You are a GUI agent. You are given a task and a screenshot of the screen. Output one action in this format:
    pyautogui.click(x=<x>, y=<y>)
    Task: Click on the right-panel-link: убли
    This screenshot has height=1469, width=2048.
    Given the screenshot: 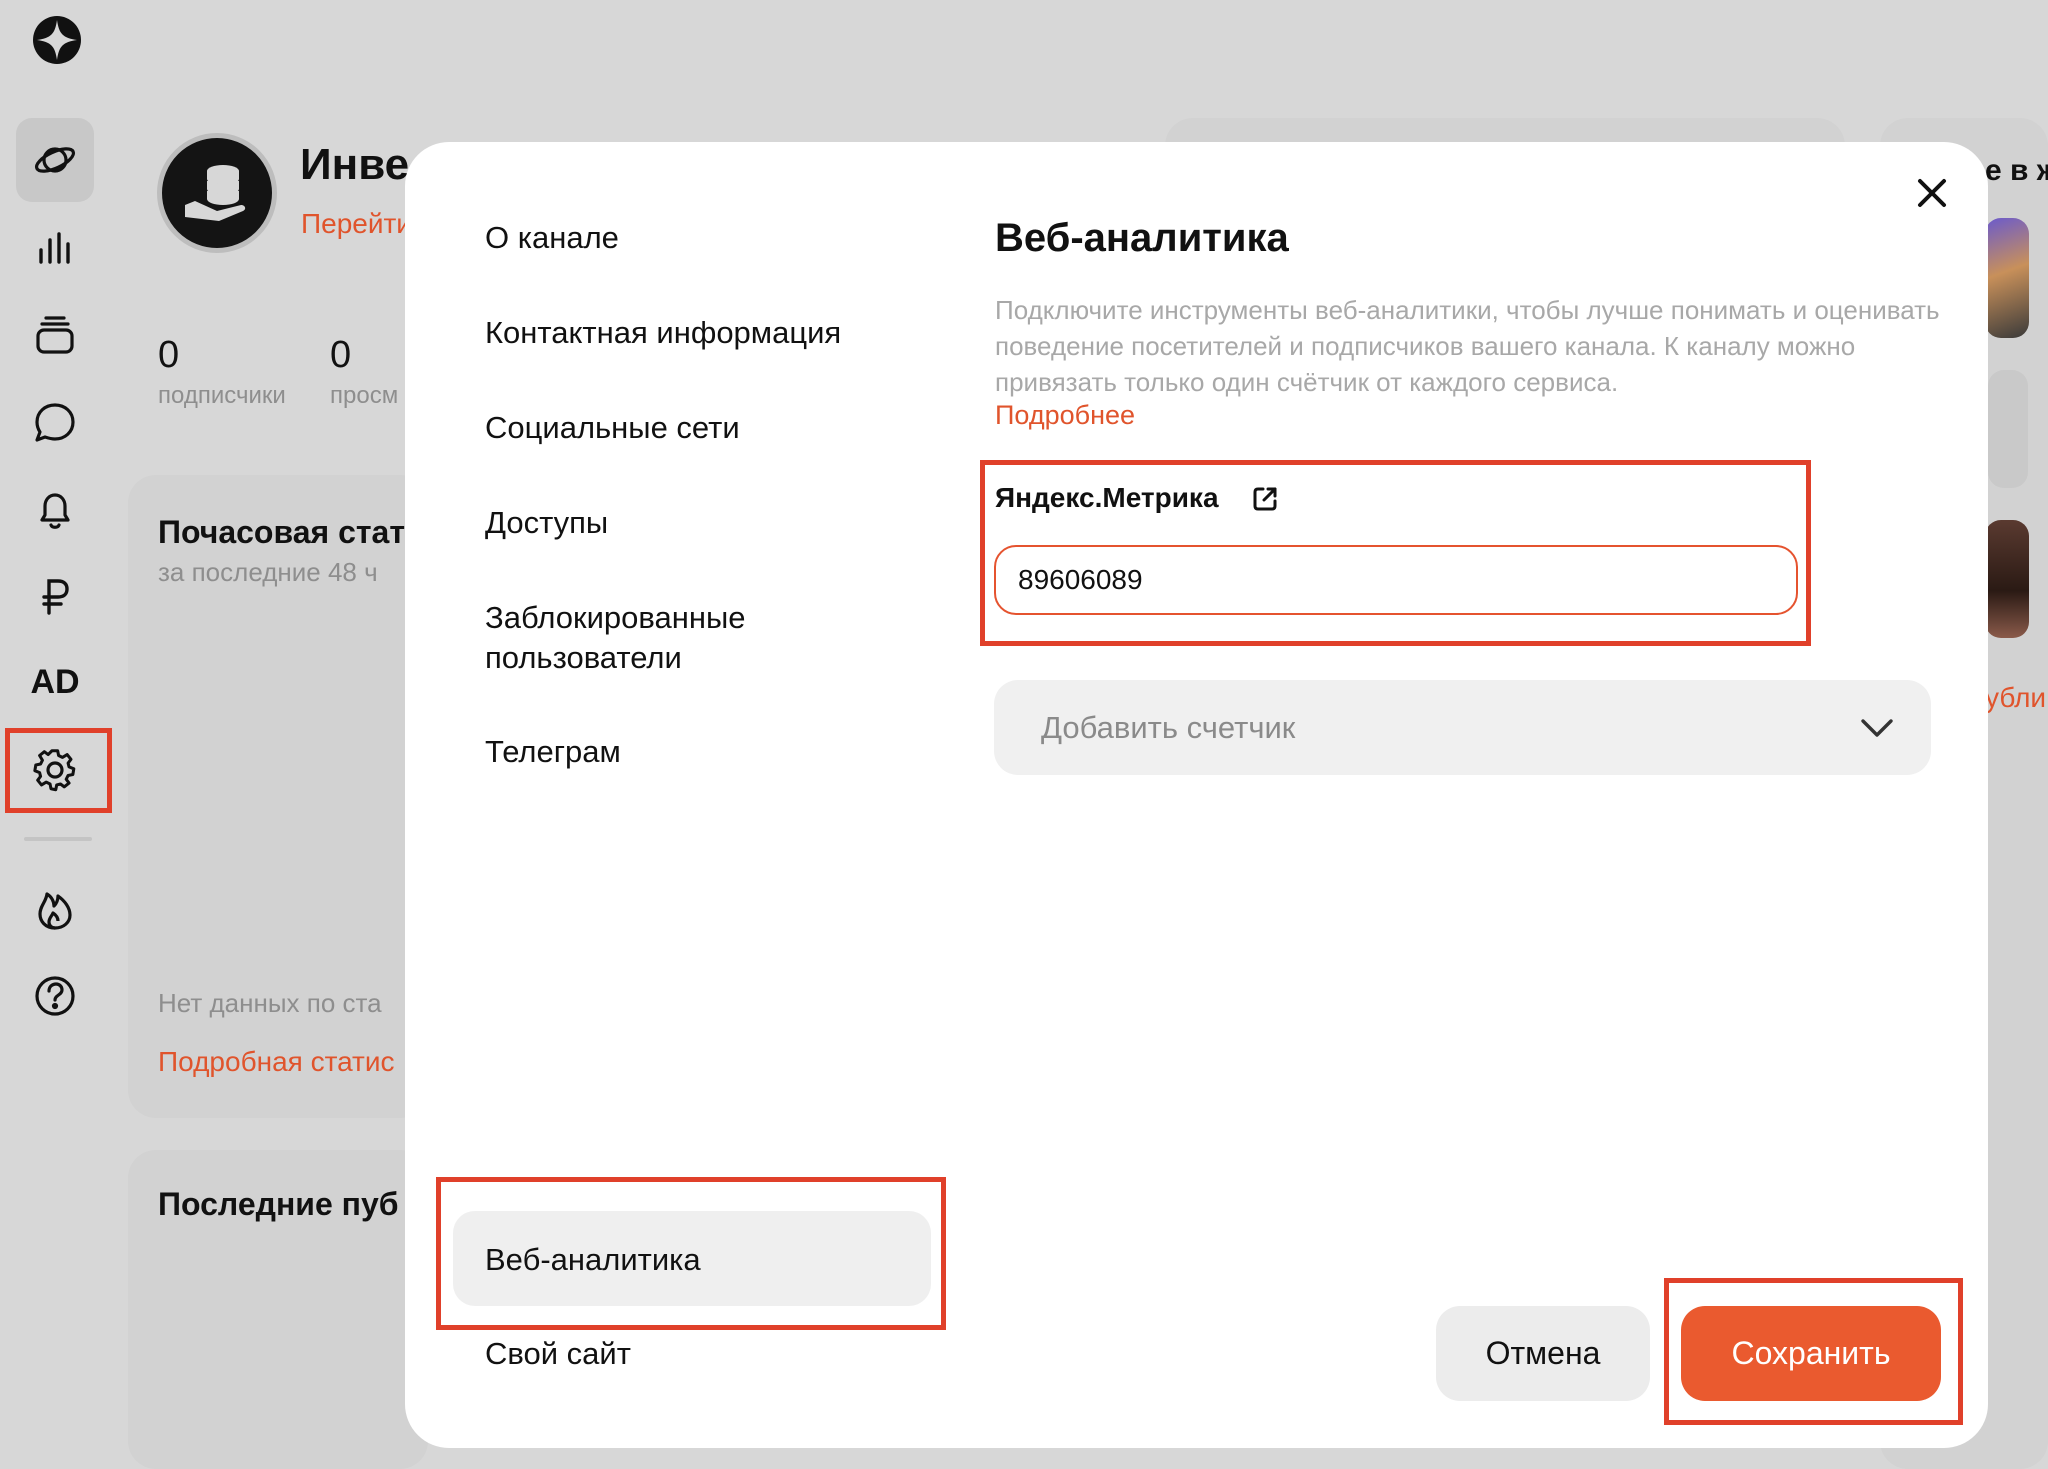 What is the action you would take?
    pyautogui.click(x=2015, y=698)
    